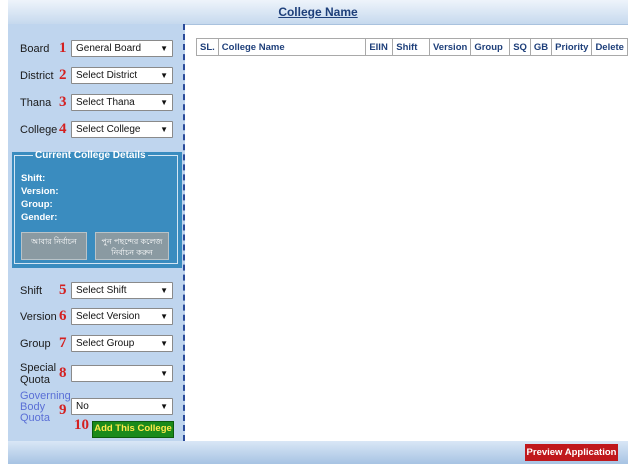  Describe the element at coordinates (39, 217) in the screenshot. I see `details-gender: Gender:` at that location.